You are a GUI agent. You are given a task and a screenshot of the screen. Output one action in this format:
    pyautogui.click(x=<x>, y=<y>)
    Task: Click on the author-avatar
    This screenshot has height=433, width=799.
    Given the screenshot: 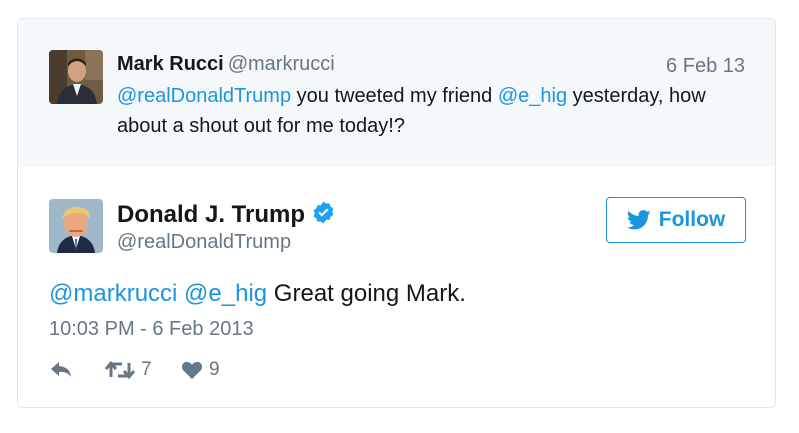 What is the action you would take?
    pyautogui.click(x=76, y=226)
    